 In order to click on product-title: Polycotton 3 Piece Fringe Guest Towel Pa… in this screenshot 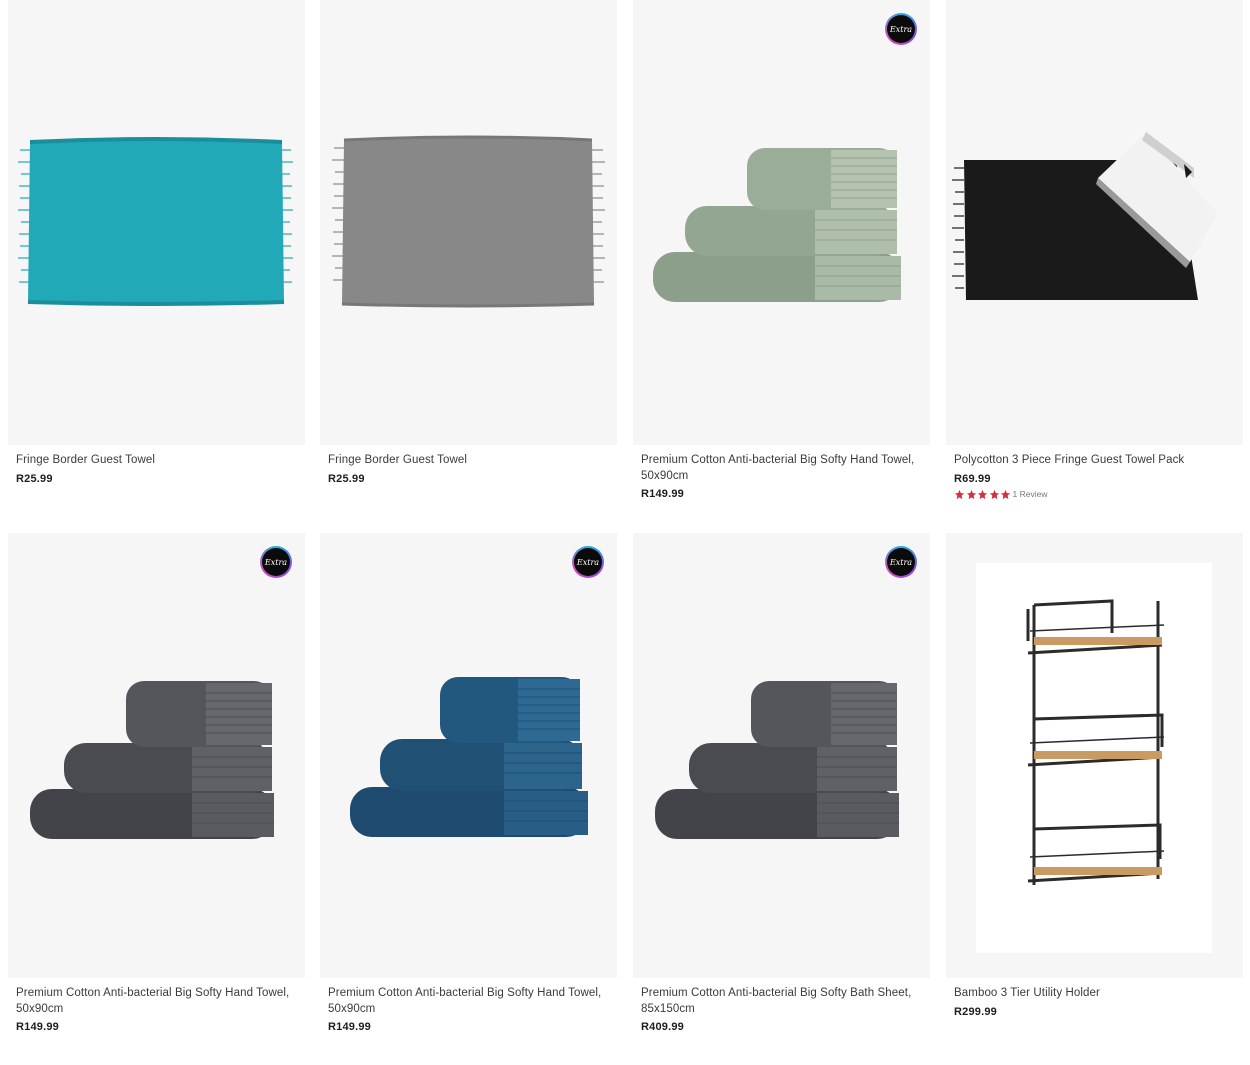, I will do `click(1096, 461)`.